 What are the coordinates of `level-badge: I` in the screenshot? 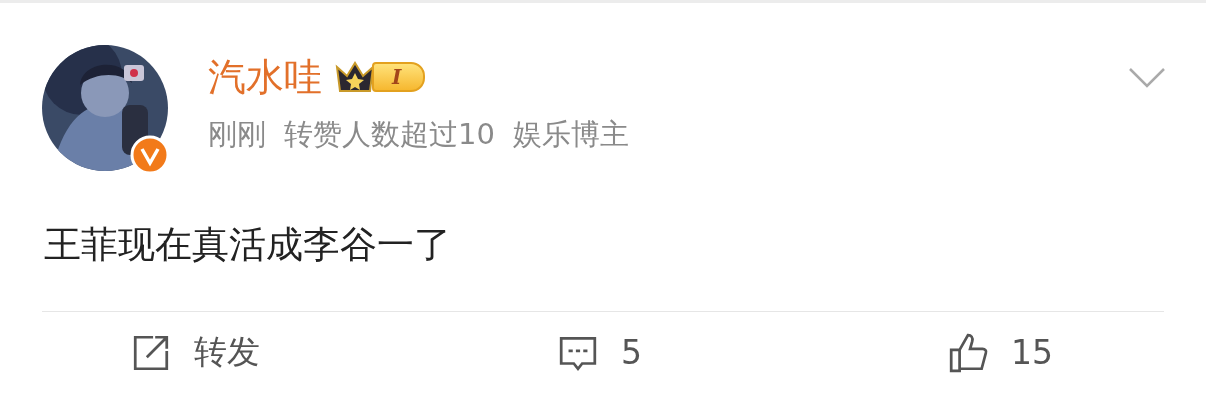 It's located at (399, 77).